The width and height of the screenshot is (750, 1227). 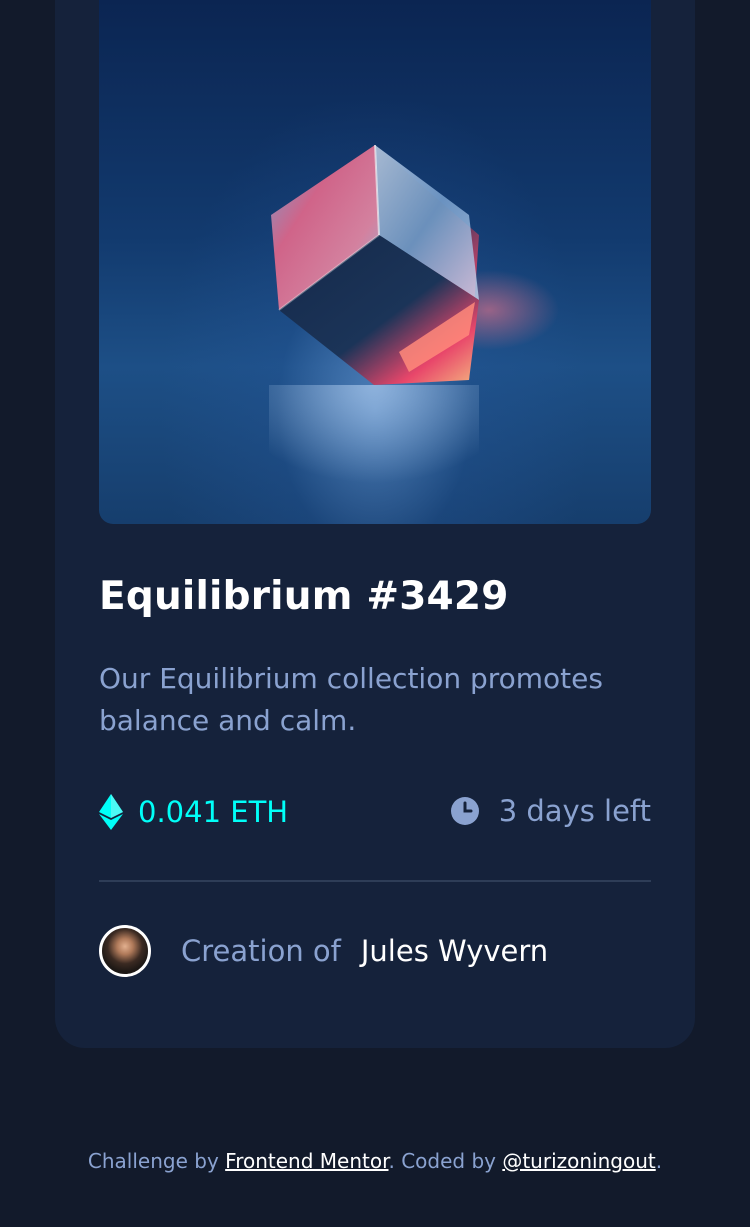 What do you see at coordinates (125, 951) in the screenshot?
I see `avatar` at bounding box center [125, 951].